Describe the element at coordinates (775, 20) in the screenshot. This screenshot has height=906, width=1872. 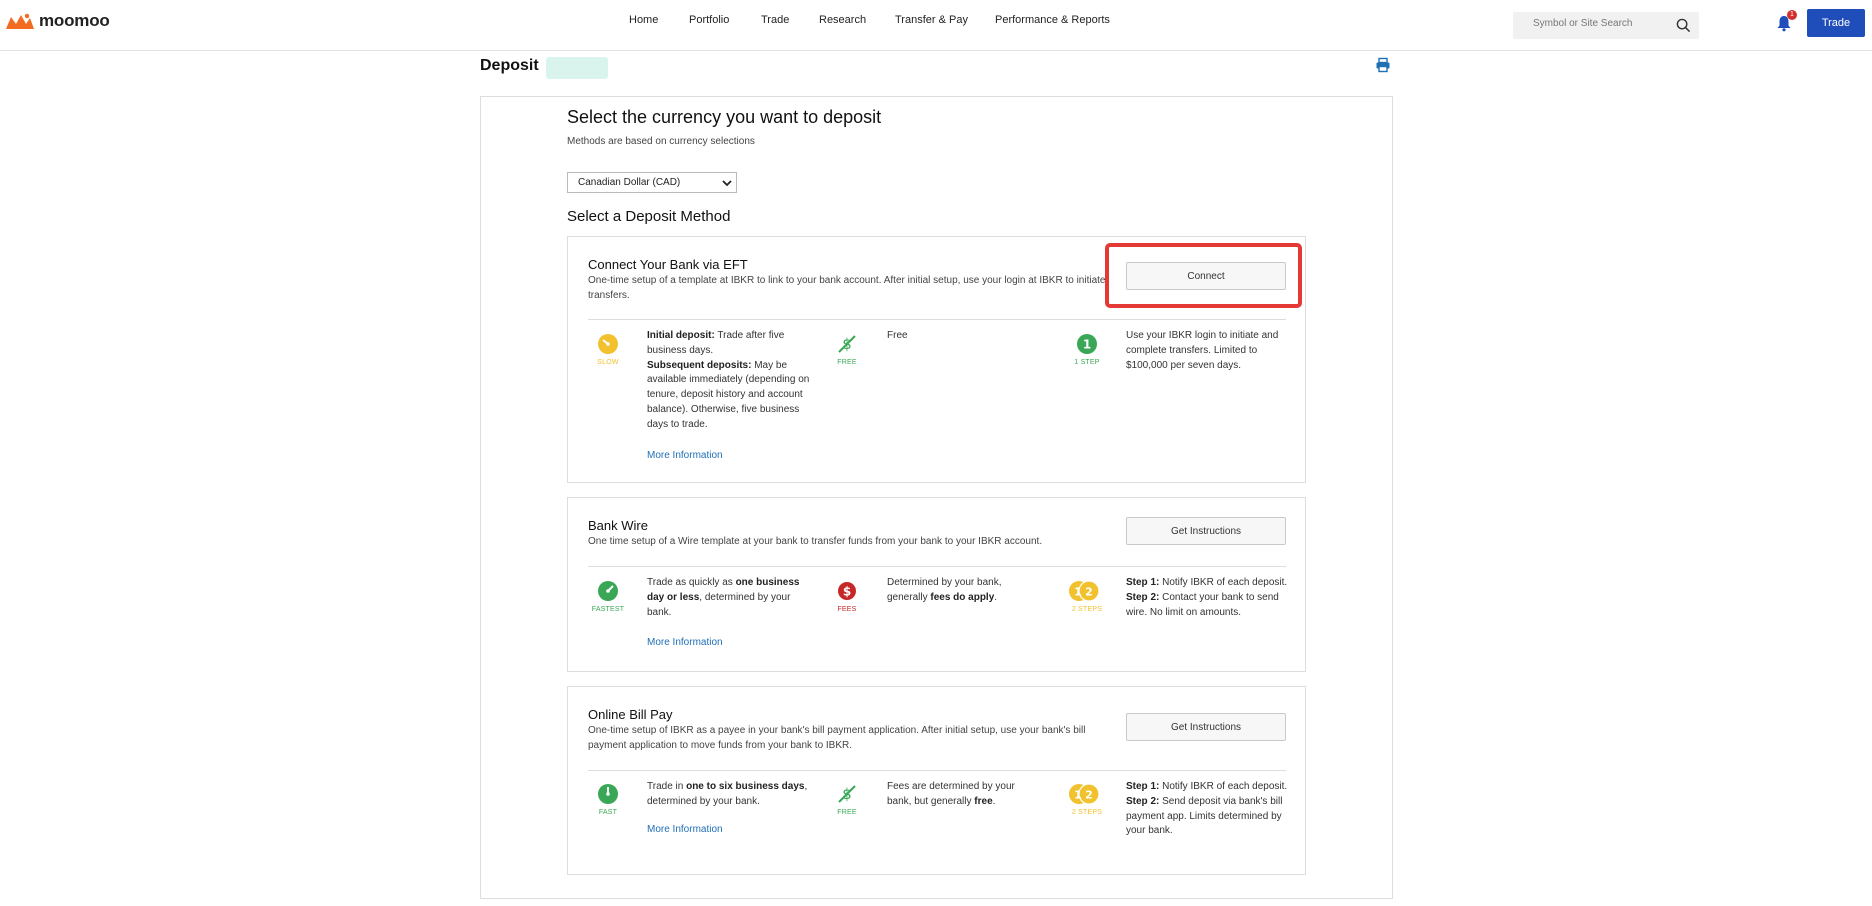
I see `nav-trade: Trade` at that location.